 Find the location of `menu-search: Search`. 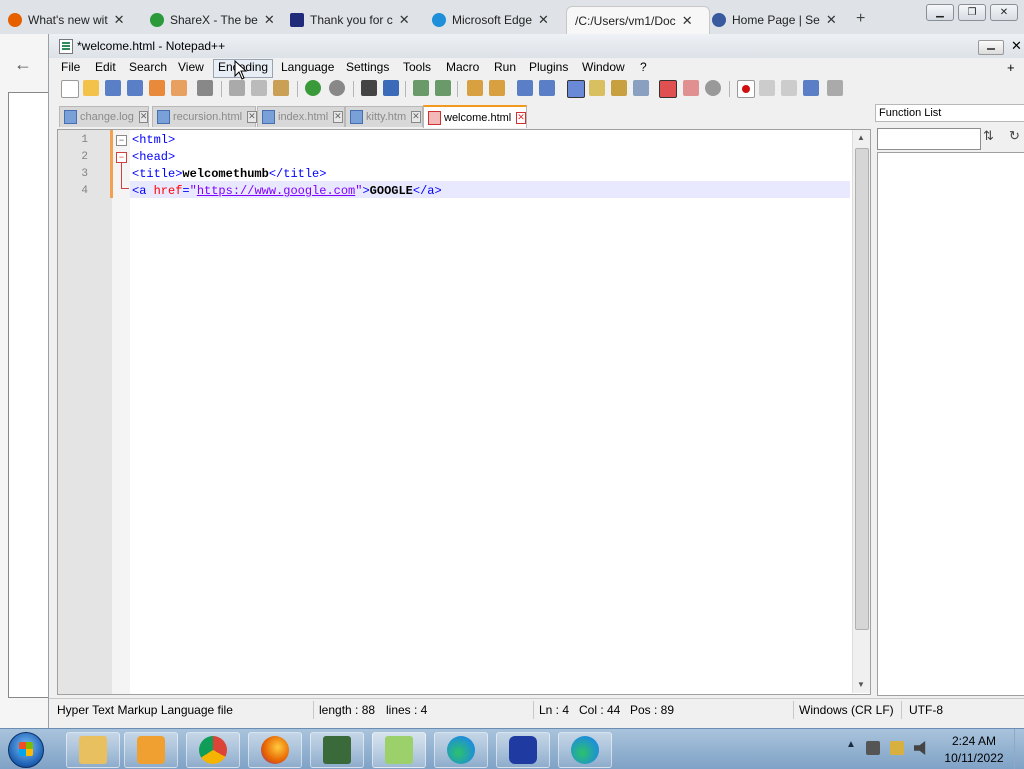

menu-search: Search is located at coordinates (148, 67).